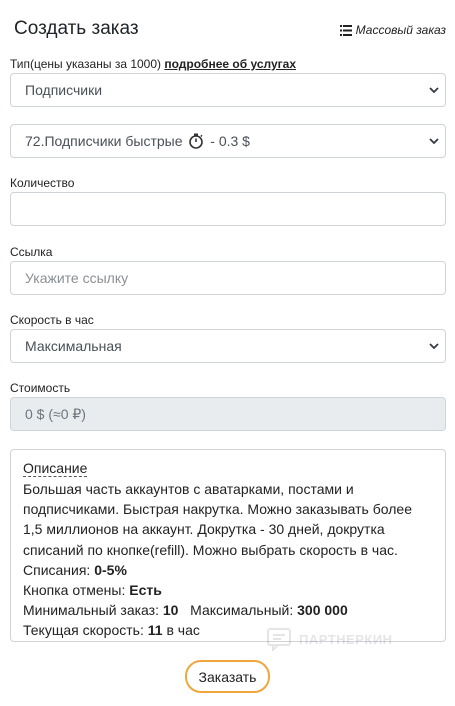 The image size is (455, 706). I want to click on current-speed-value: 11, so click(155, 630).